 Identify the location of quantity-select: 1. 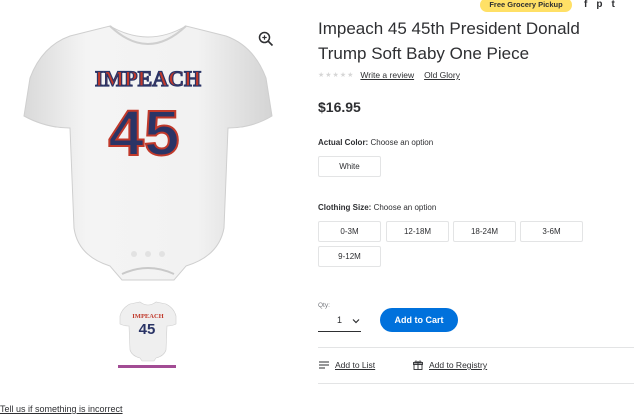
(339, 321).